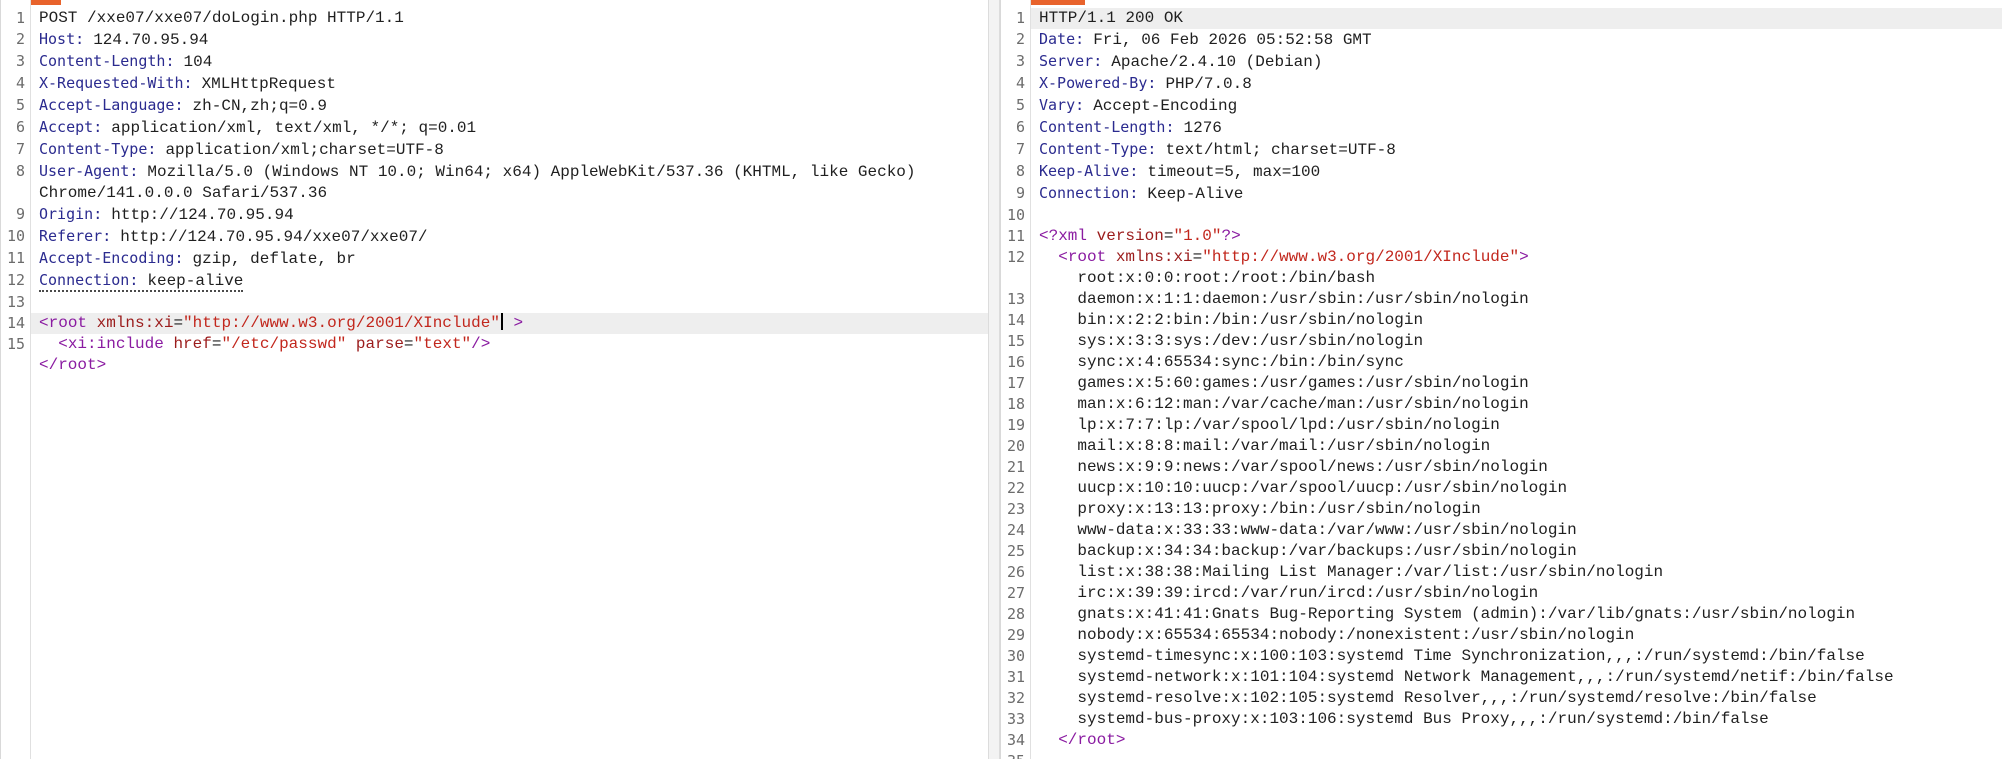 The image size is (2002, 759). What do you see at coordinates (274, 237) in the screenshot?
I see `header-value: http://124.70.95.94/xxe07/xxe07/` at bounding box center [274, 237].